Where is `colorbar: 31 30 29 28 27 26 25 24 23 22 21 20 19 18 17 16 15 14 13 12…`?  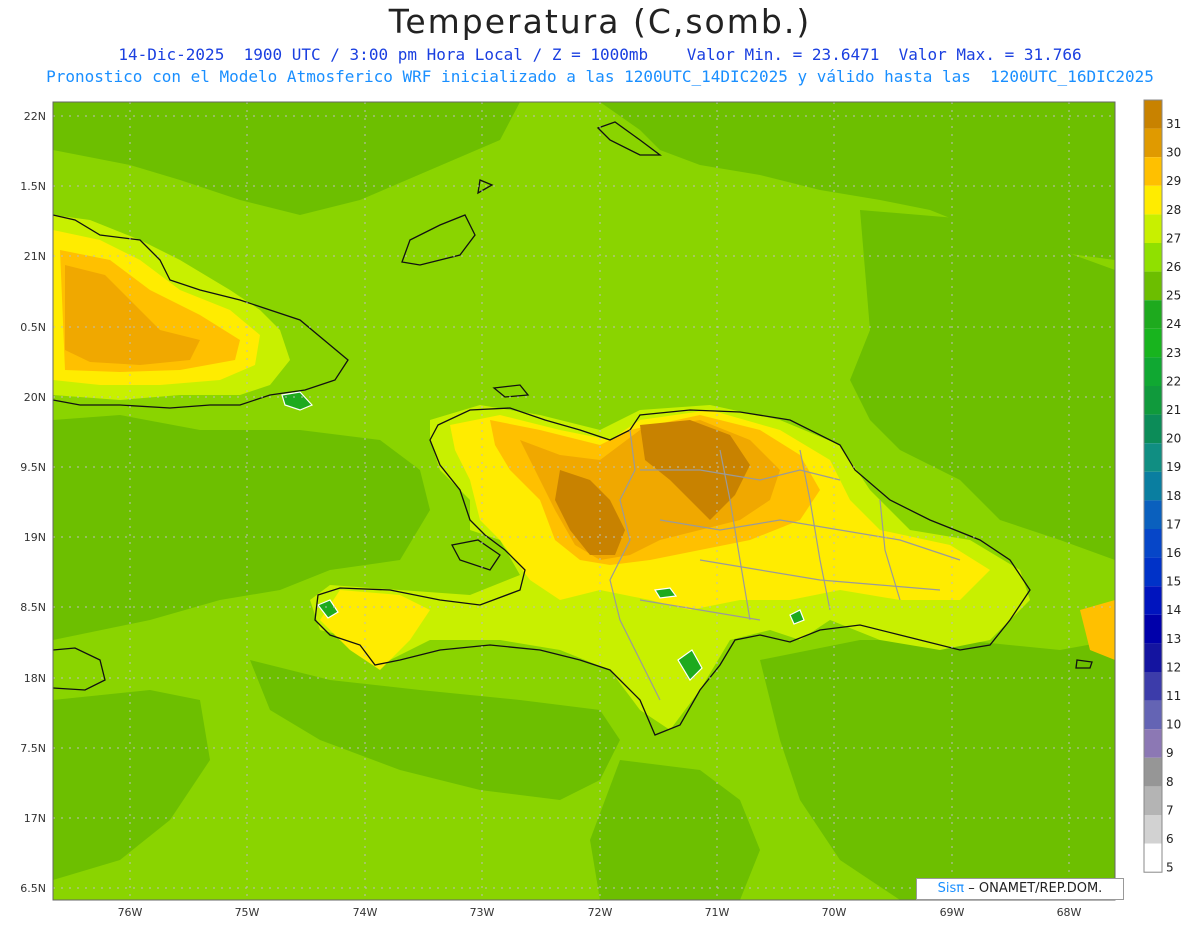
colorbar: 31 30 29 28 27 26 25 24 23 22 21 20 19 18 17 16 15 14 13 12… is located at coordinates (1162, 487).